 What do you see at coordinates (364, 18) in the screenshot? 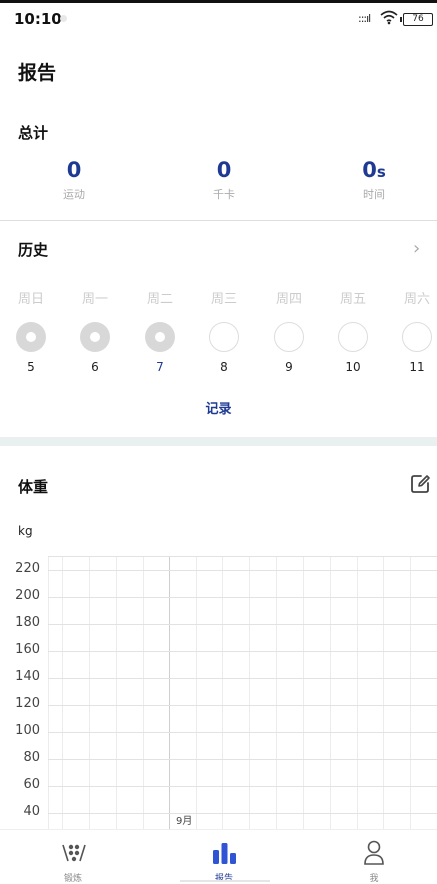
I see `cellular-signal-icon: :::ıl` at bounding box center [364, 18].